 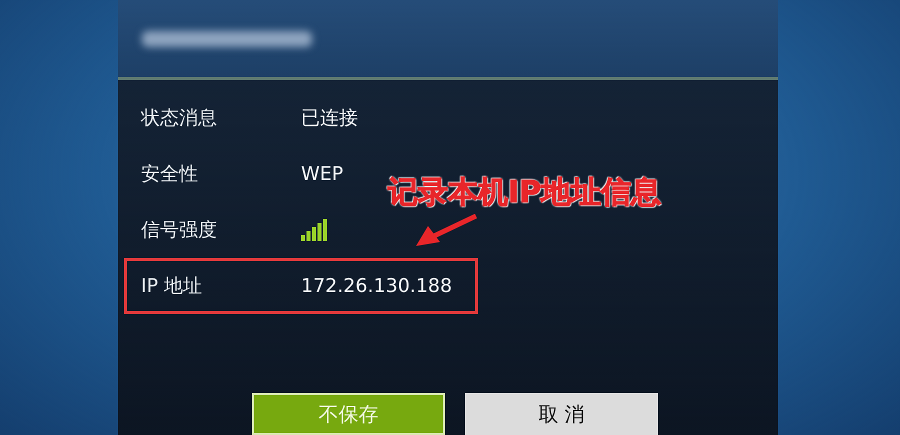 I want to click on field-label: 安全性, so click(x=170, y=174).